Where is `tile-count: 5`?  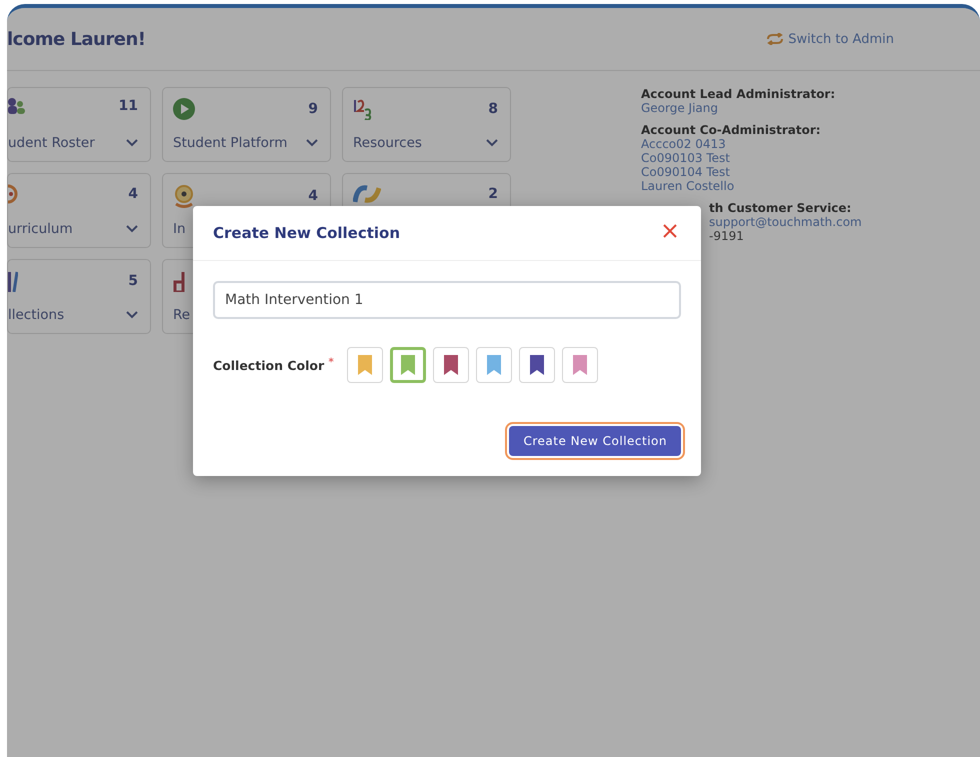
tile-count: 5 is located at coordinates (133, 281).